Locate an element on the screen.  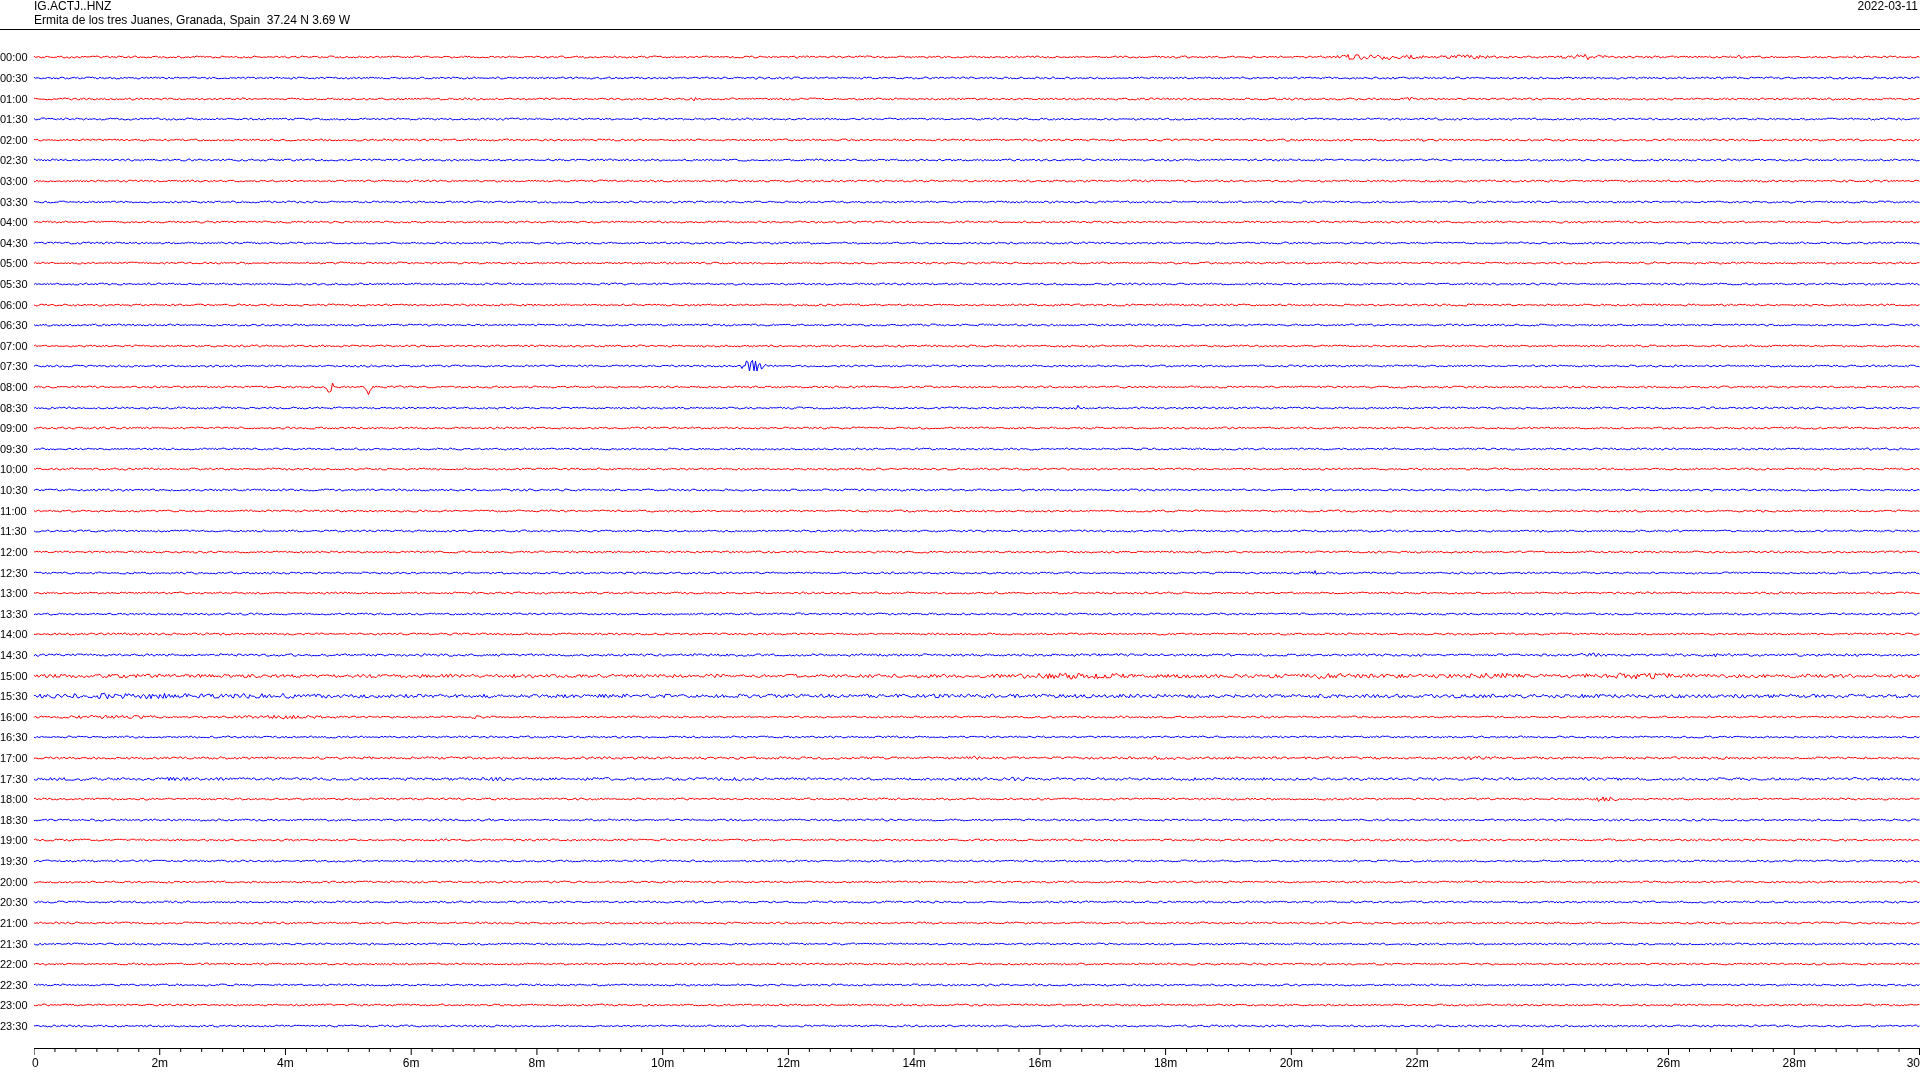
time-label: 14:00 is located at coordinates (14, 634).